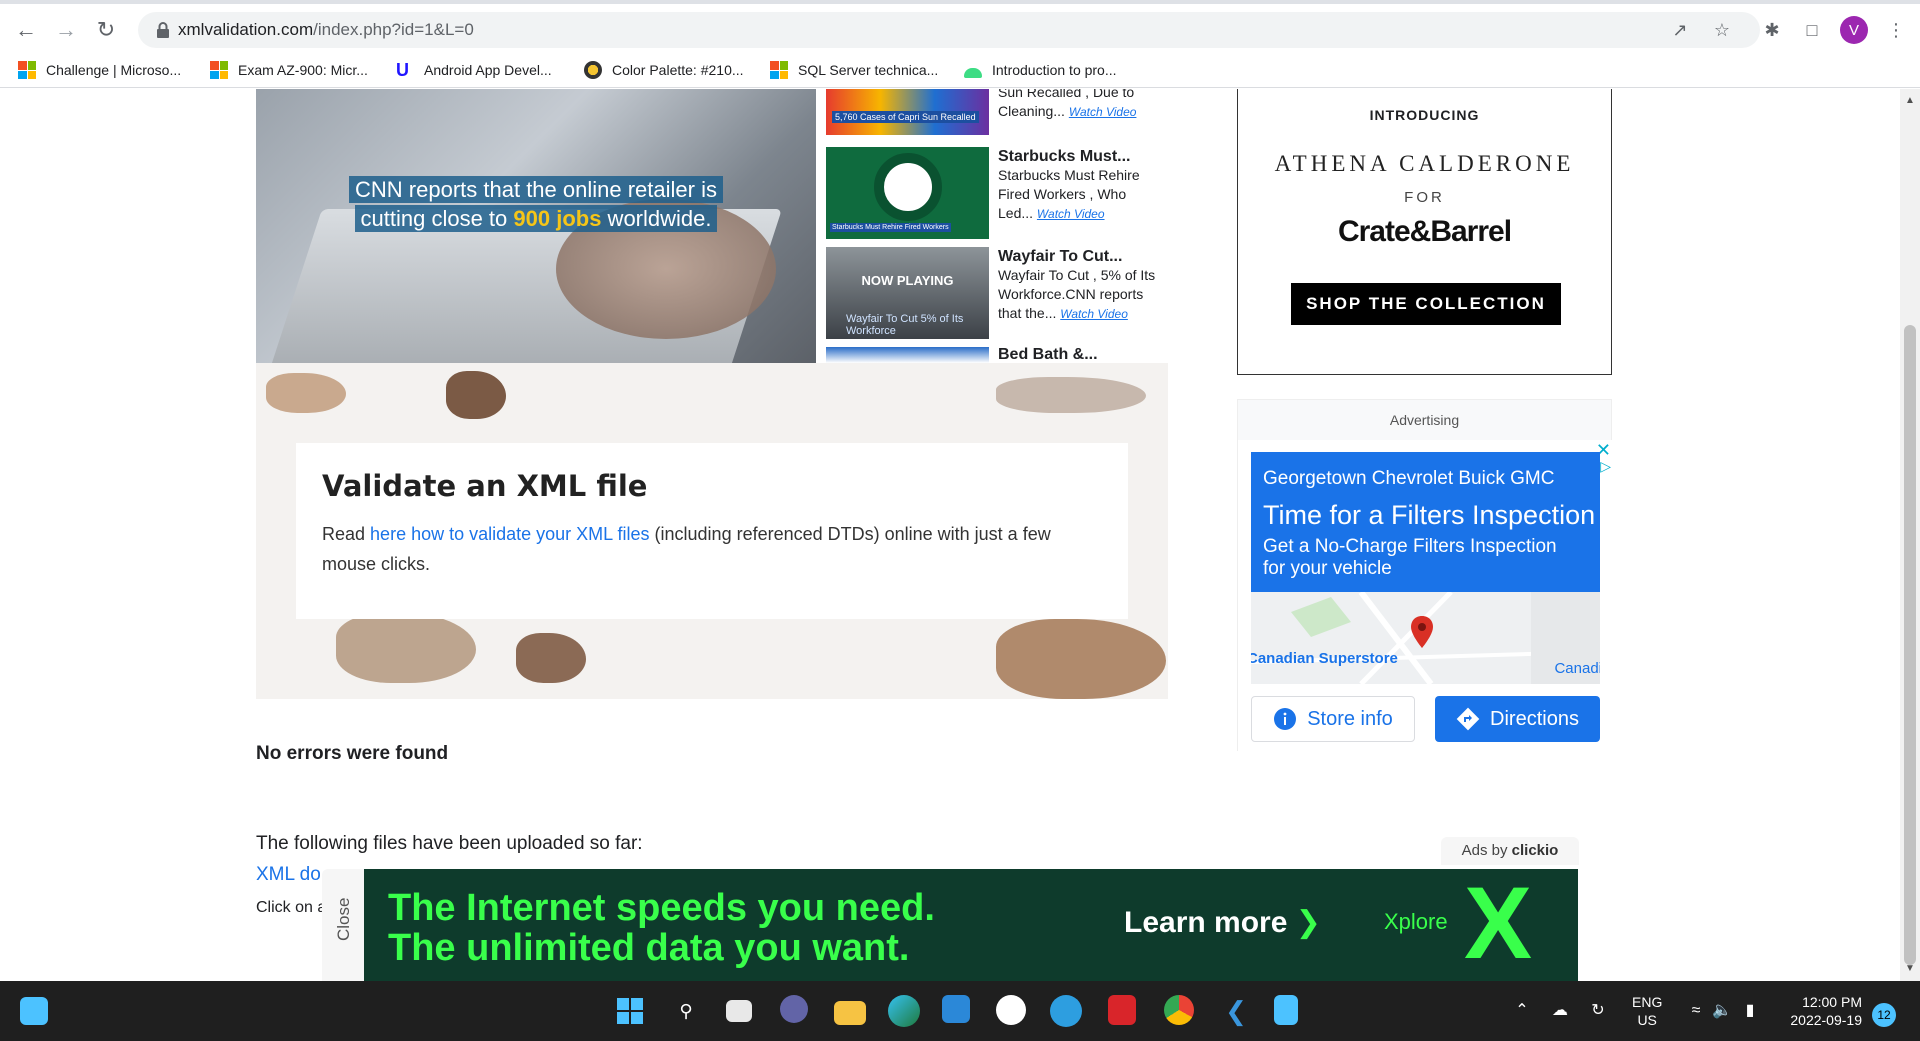 The height and width of the screenshot is (1041, 1920). Describe the element at coordinates (1910, 645) in the screenshot. I see `scroll-thumb` at that location.